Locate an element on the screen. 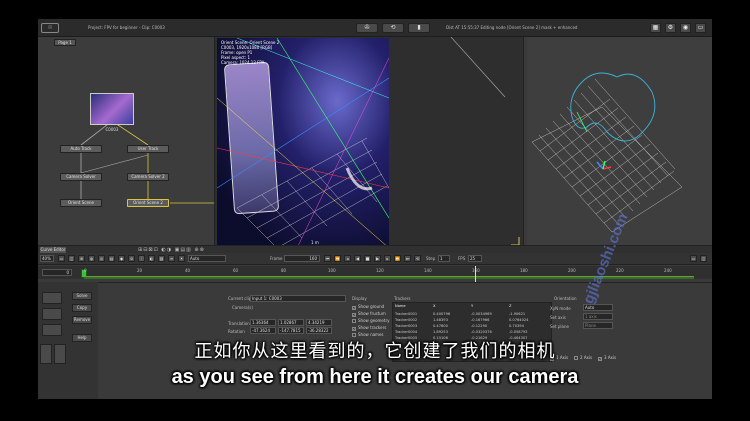  solve-button: Solve is located at coordinates (82, 296).